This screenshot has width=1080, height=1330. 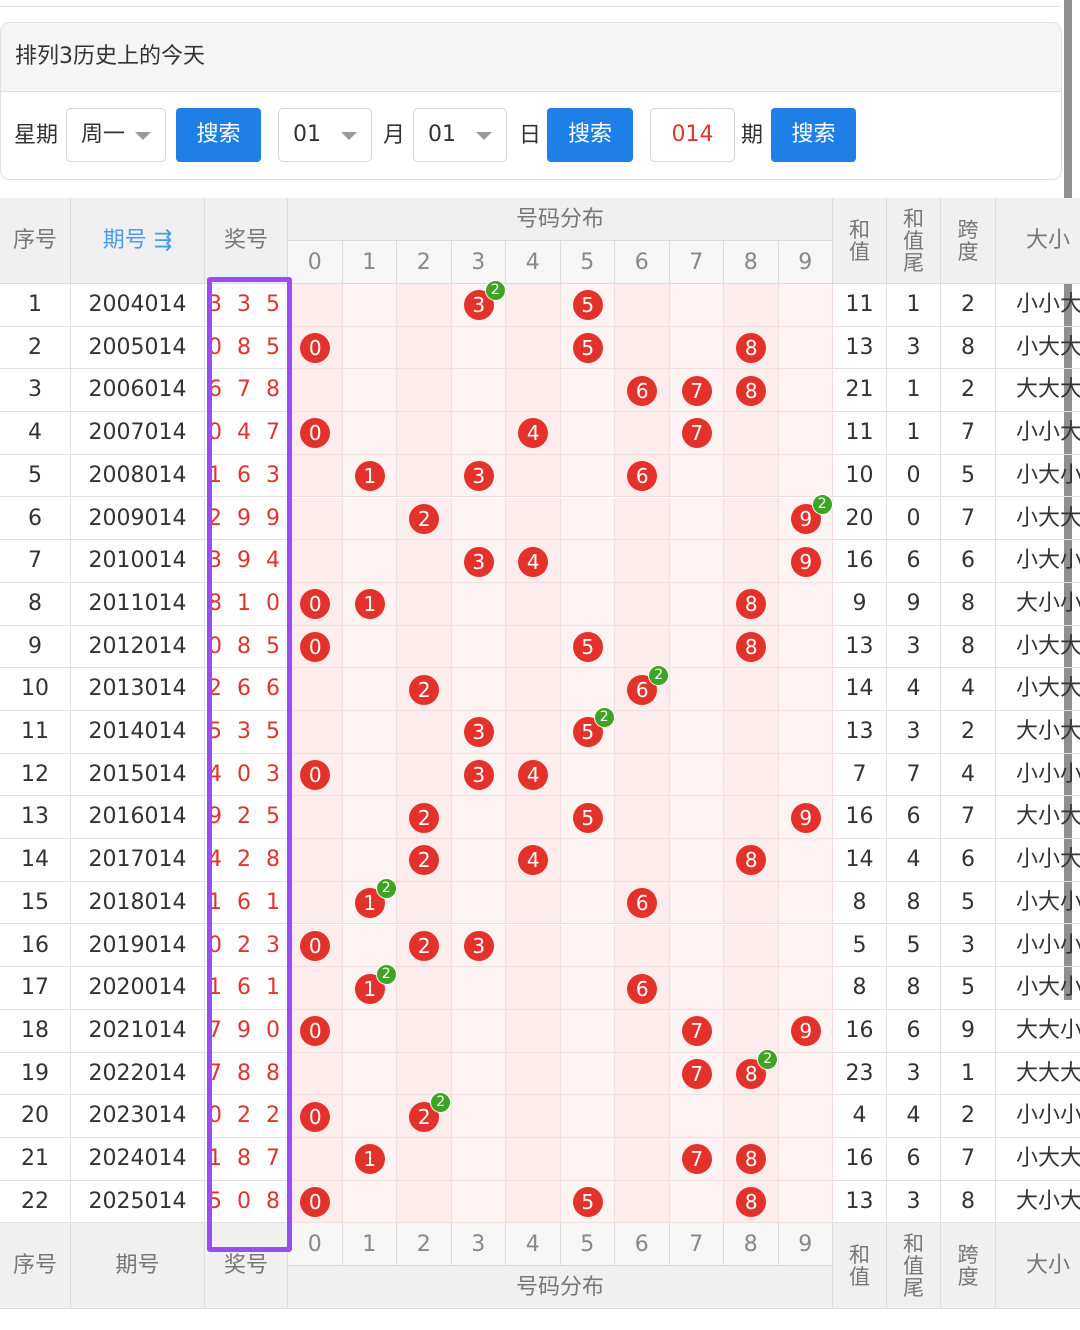 I want to click on row-sum: 14, so click(x=860, y=689).